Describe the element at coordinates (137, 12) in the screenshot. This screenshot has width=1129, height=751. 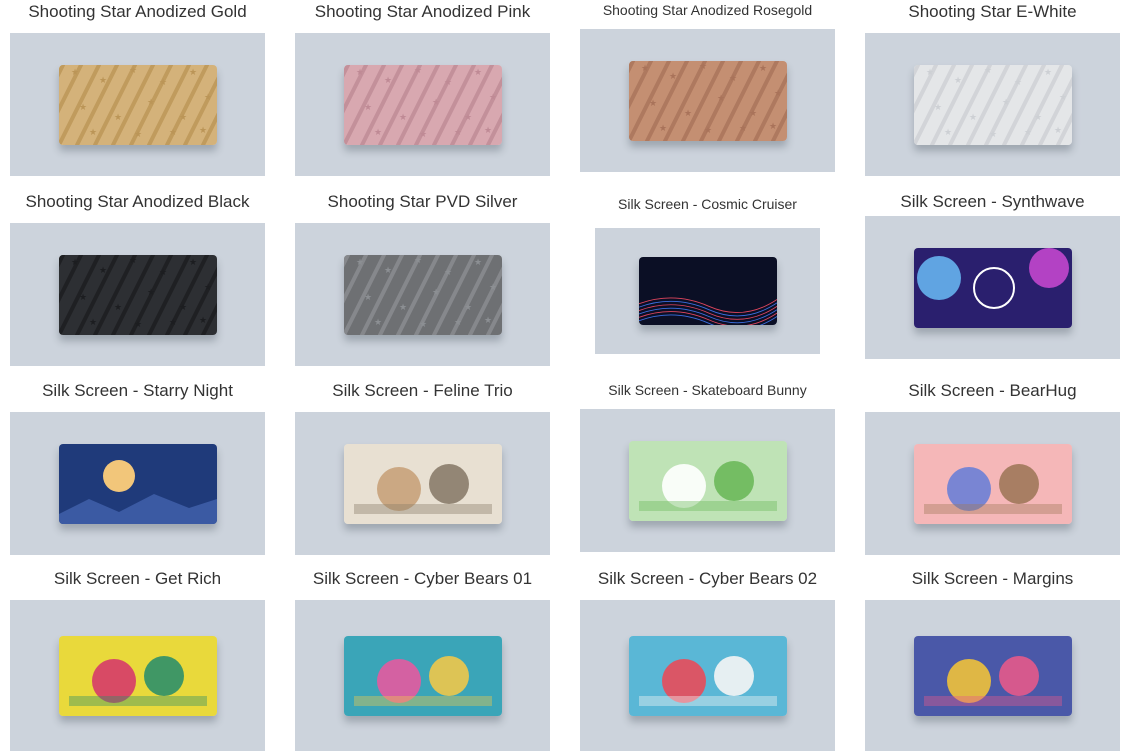
I see `product-title: Shooting Star Anodized Gold` at that location.